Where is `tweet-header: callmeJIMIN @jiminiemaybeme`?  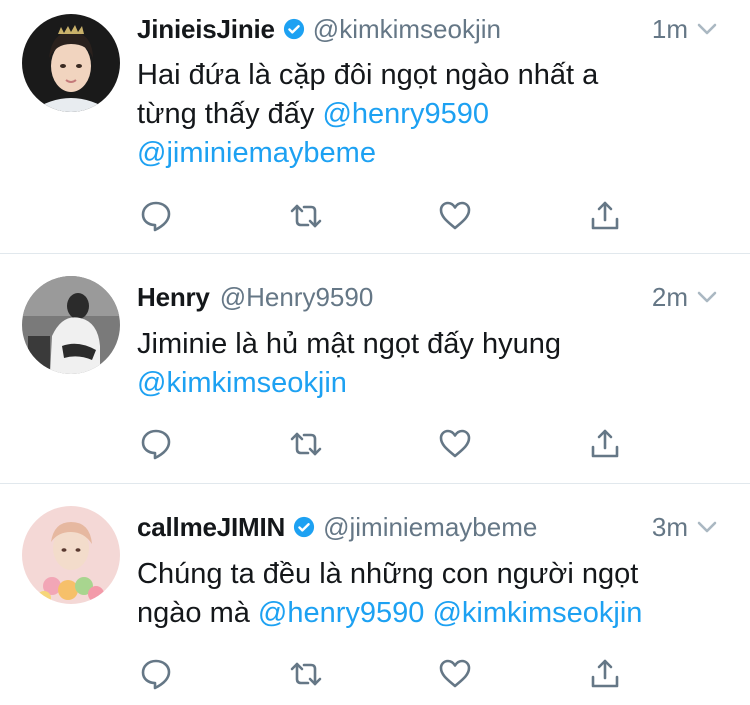 tweet-header: callmeJIMIN @jiminiemaybeme is located at coordinates (428, 527).